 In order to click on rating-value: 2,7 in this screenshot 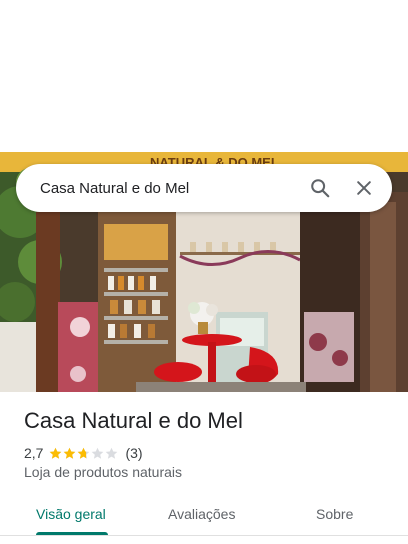, I will do `click(34, 453)`.